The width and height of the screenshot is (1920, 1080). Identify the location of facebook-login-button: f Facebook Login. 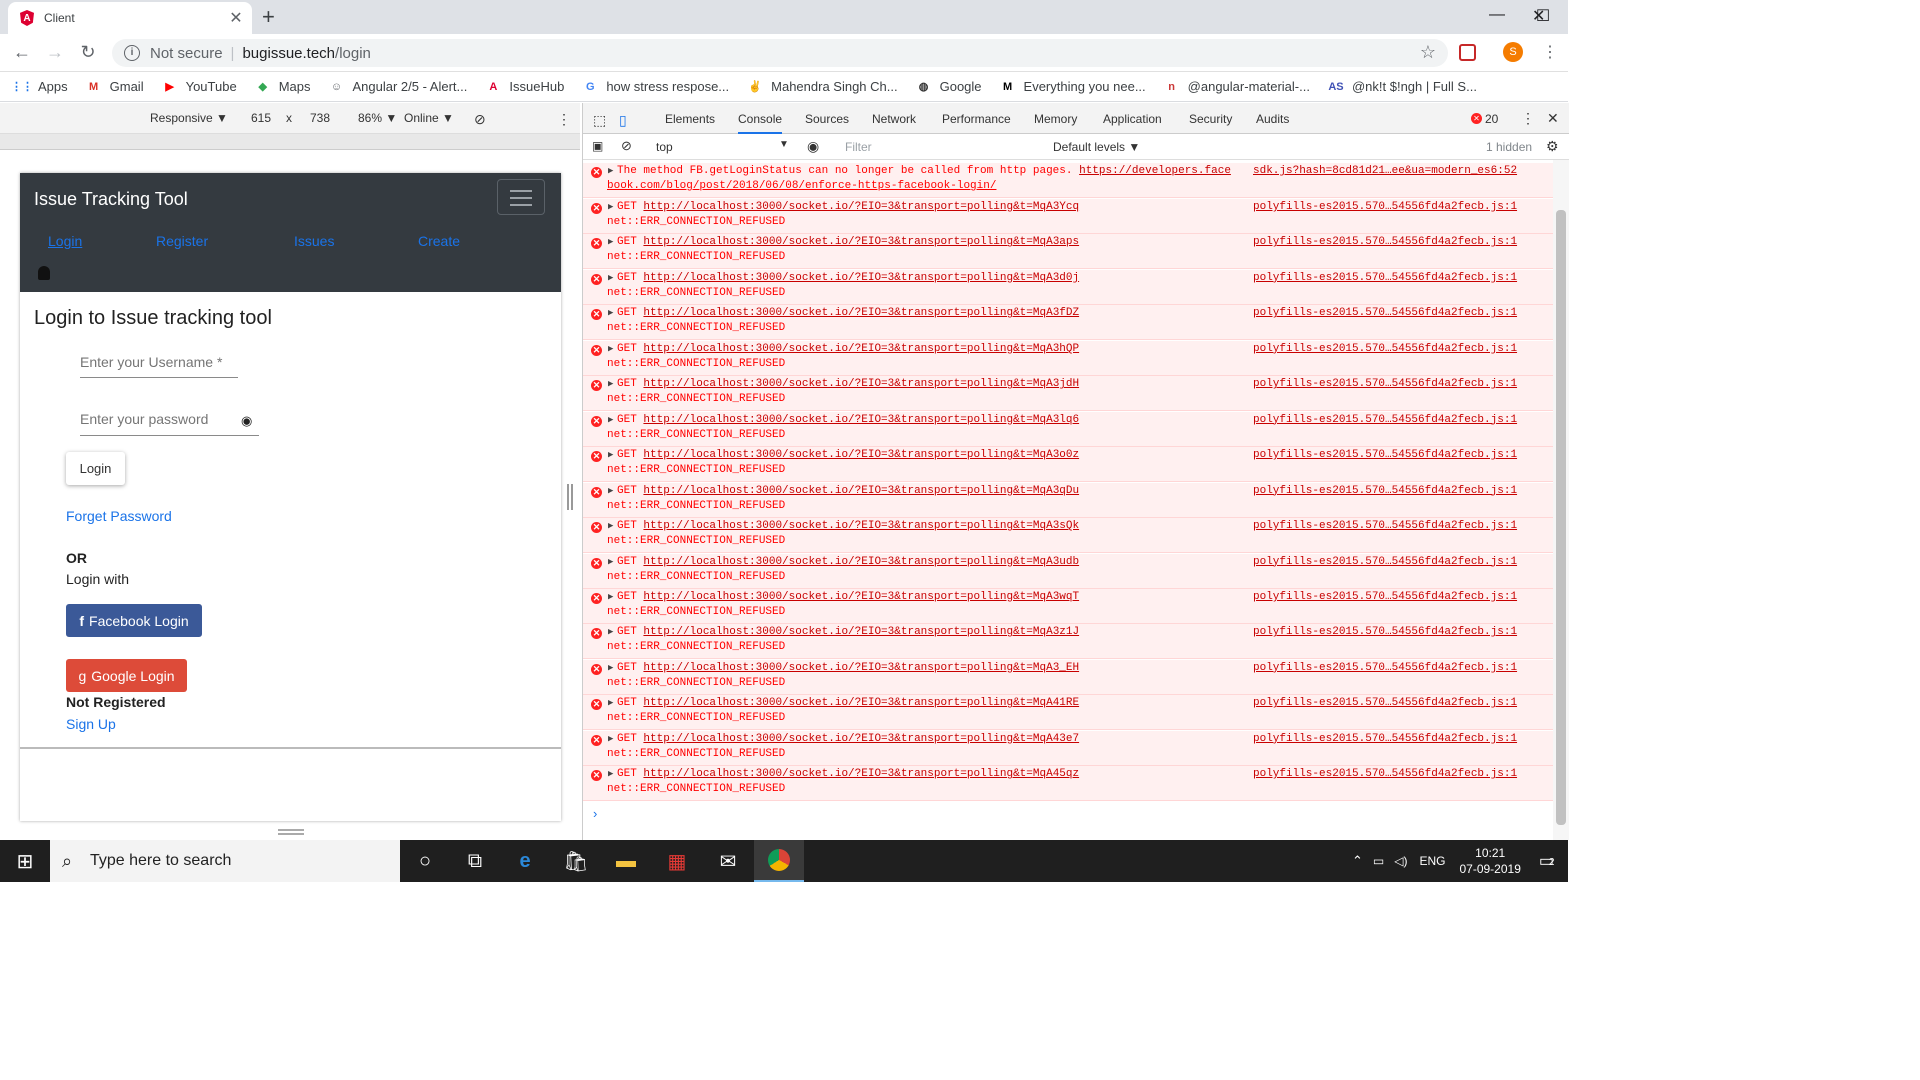
(134, 620).